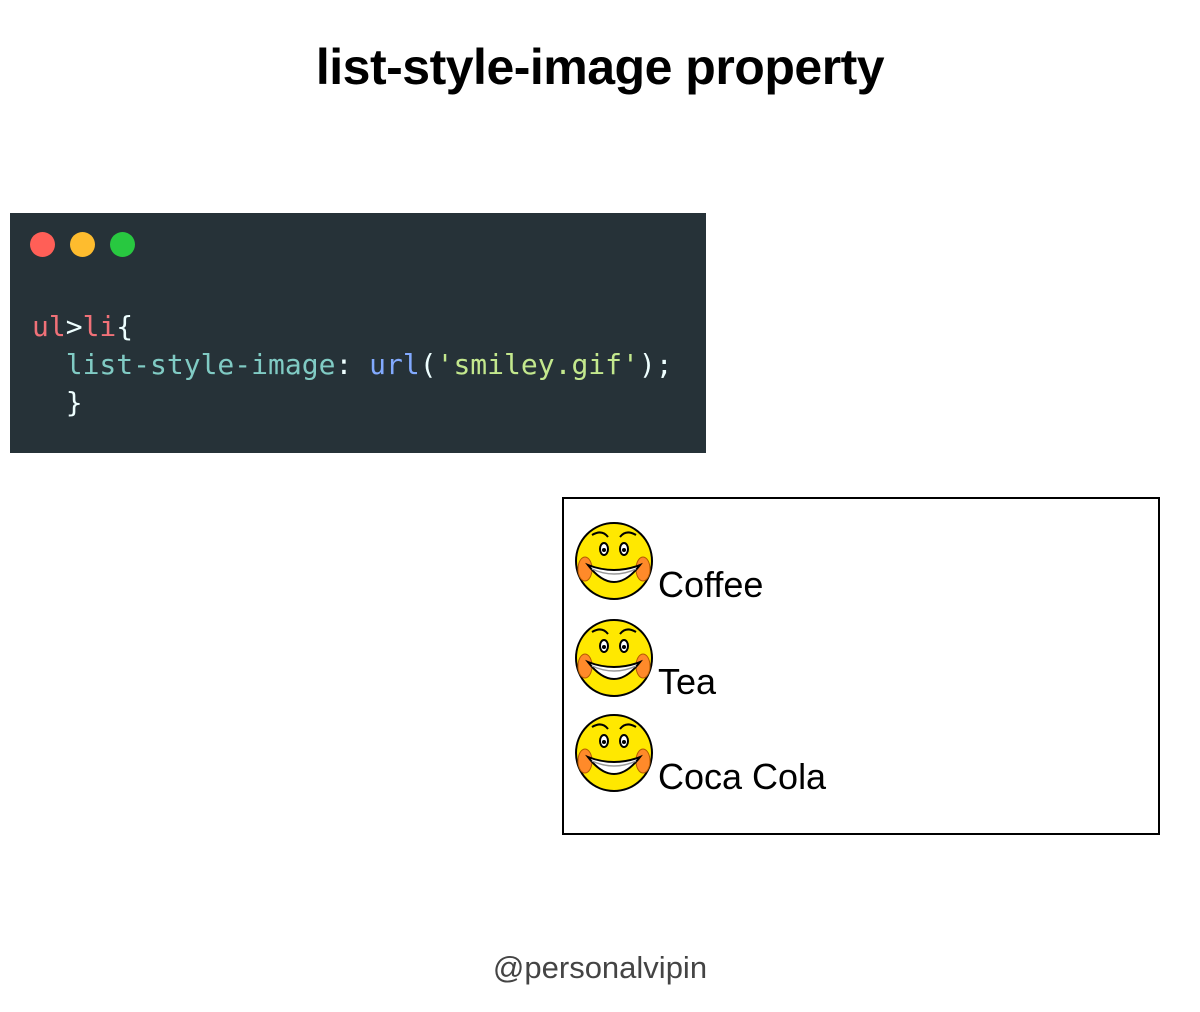 This screenshot has height=1012, width=1200. What do you see at coordinates (344, 364) in the screenshot?
I see `code-colon: :` at bounding box center [344, 364].